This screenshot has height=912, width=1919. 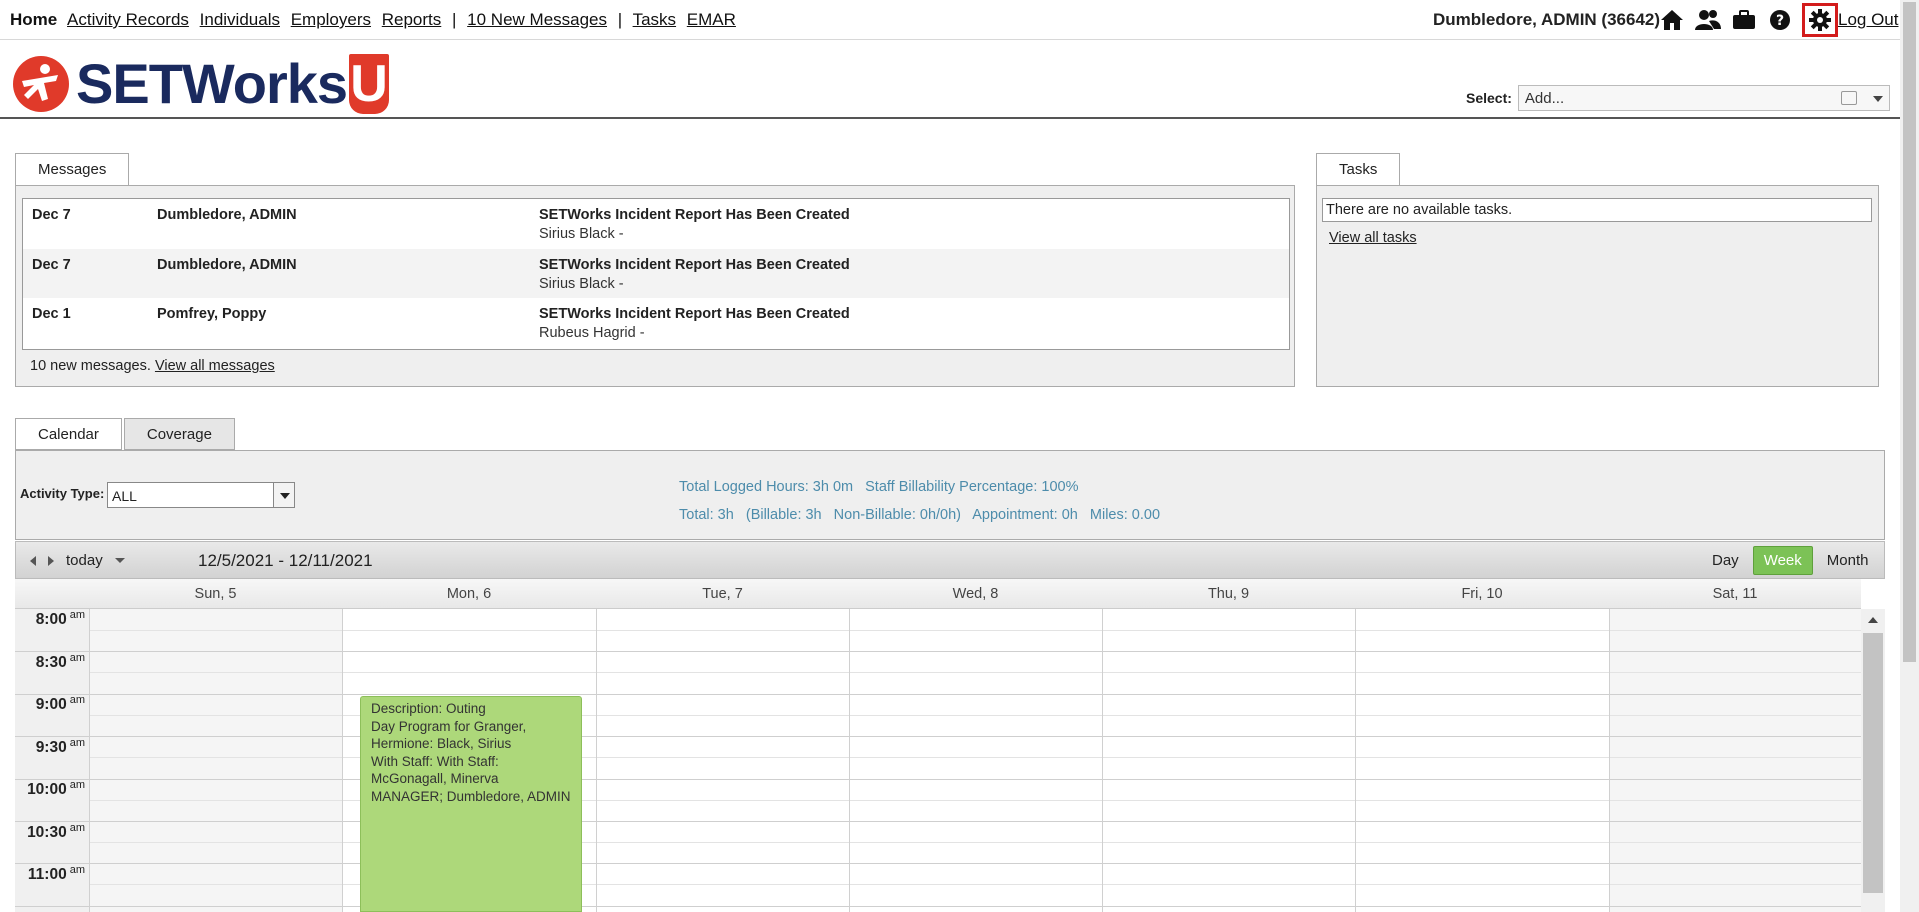 What do you see at coordinates (201, 495) in the screenshot?
I see `activity-type-select: ALL` at bounding box center [201, 495].